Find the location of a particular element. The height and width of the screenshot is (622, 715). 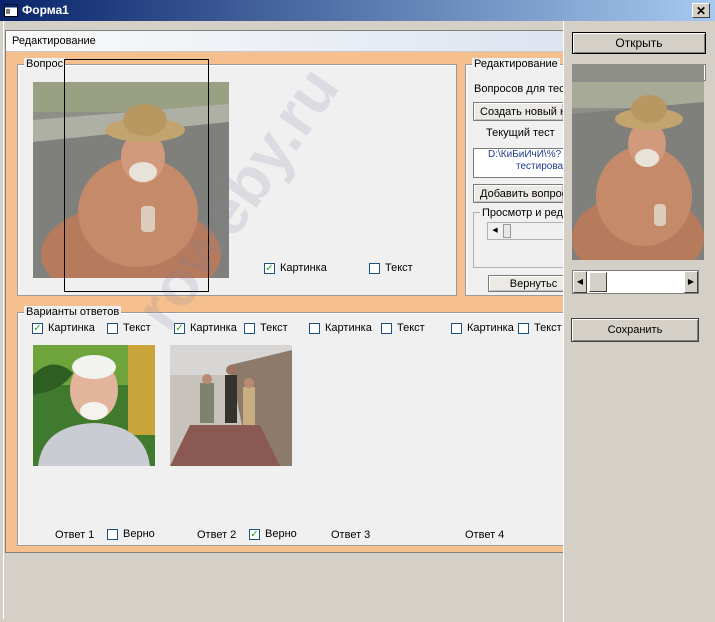

current-test-path: D:\КиБиИчИ\%? is located at coordinates (525, 154).